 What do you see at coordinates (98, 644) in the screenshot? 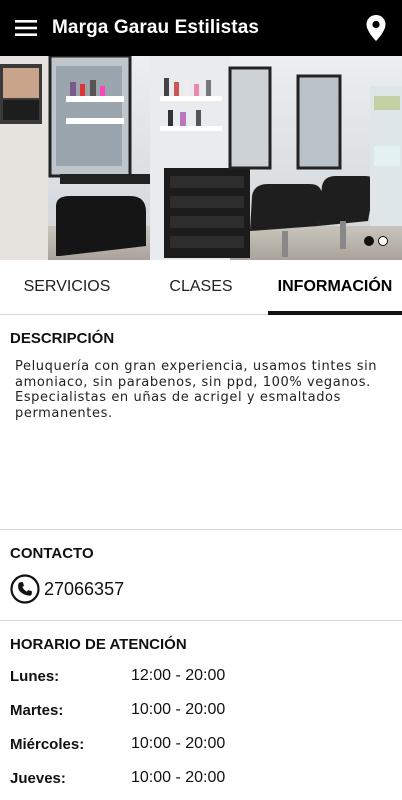
I see `hours-title: HORARIO DE ATENCIÓN` at bounding box center [98, 644].